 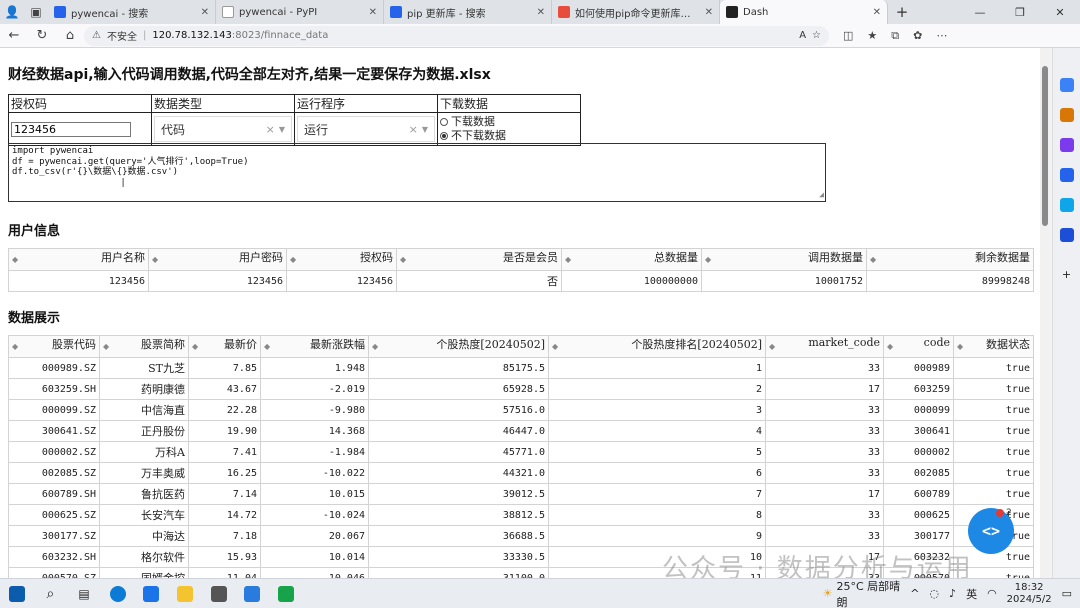 What do you see at coordinates (54, 346) in the screenshot?
I see `column-header: ◆ 股票代码` at bounding box center [54, 346].